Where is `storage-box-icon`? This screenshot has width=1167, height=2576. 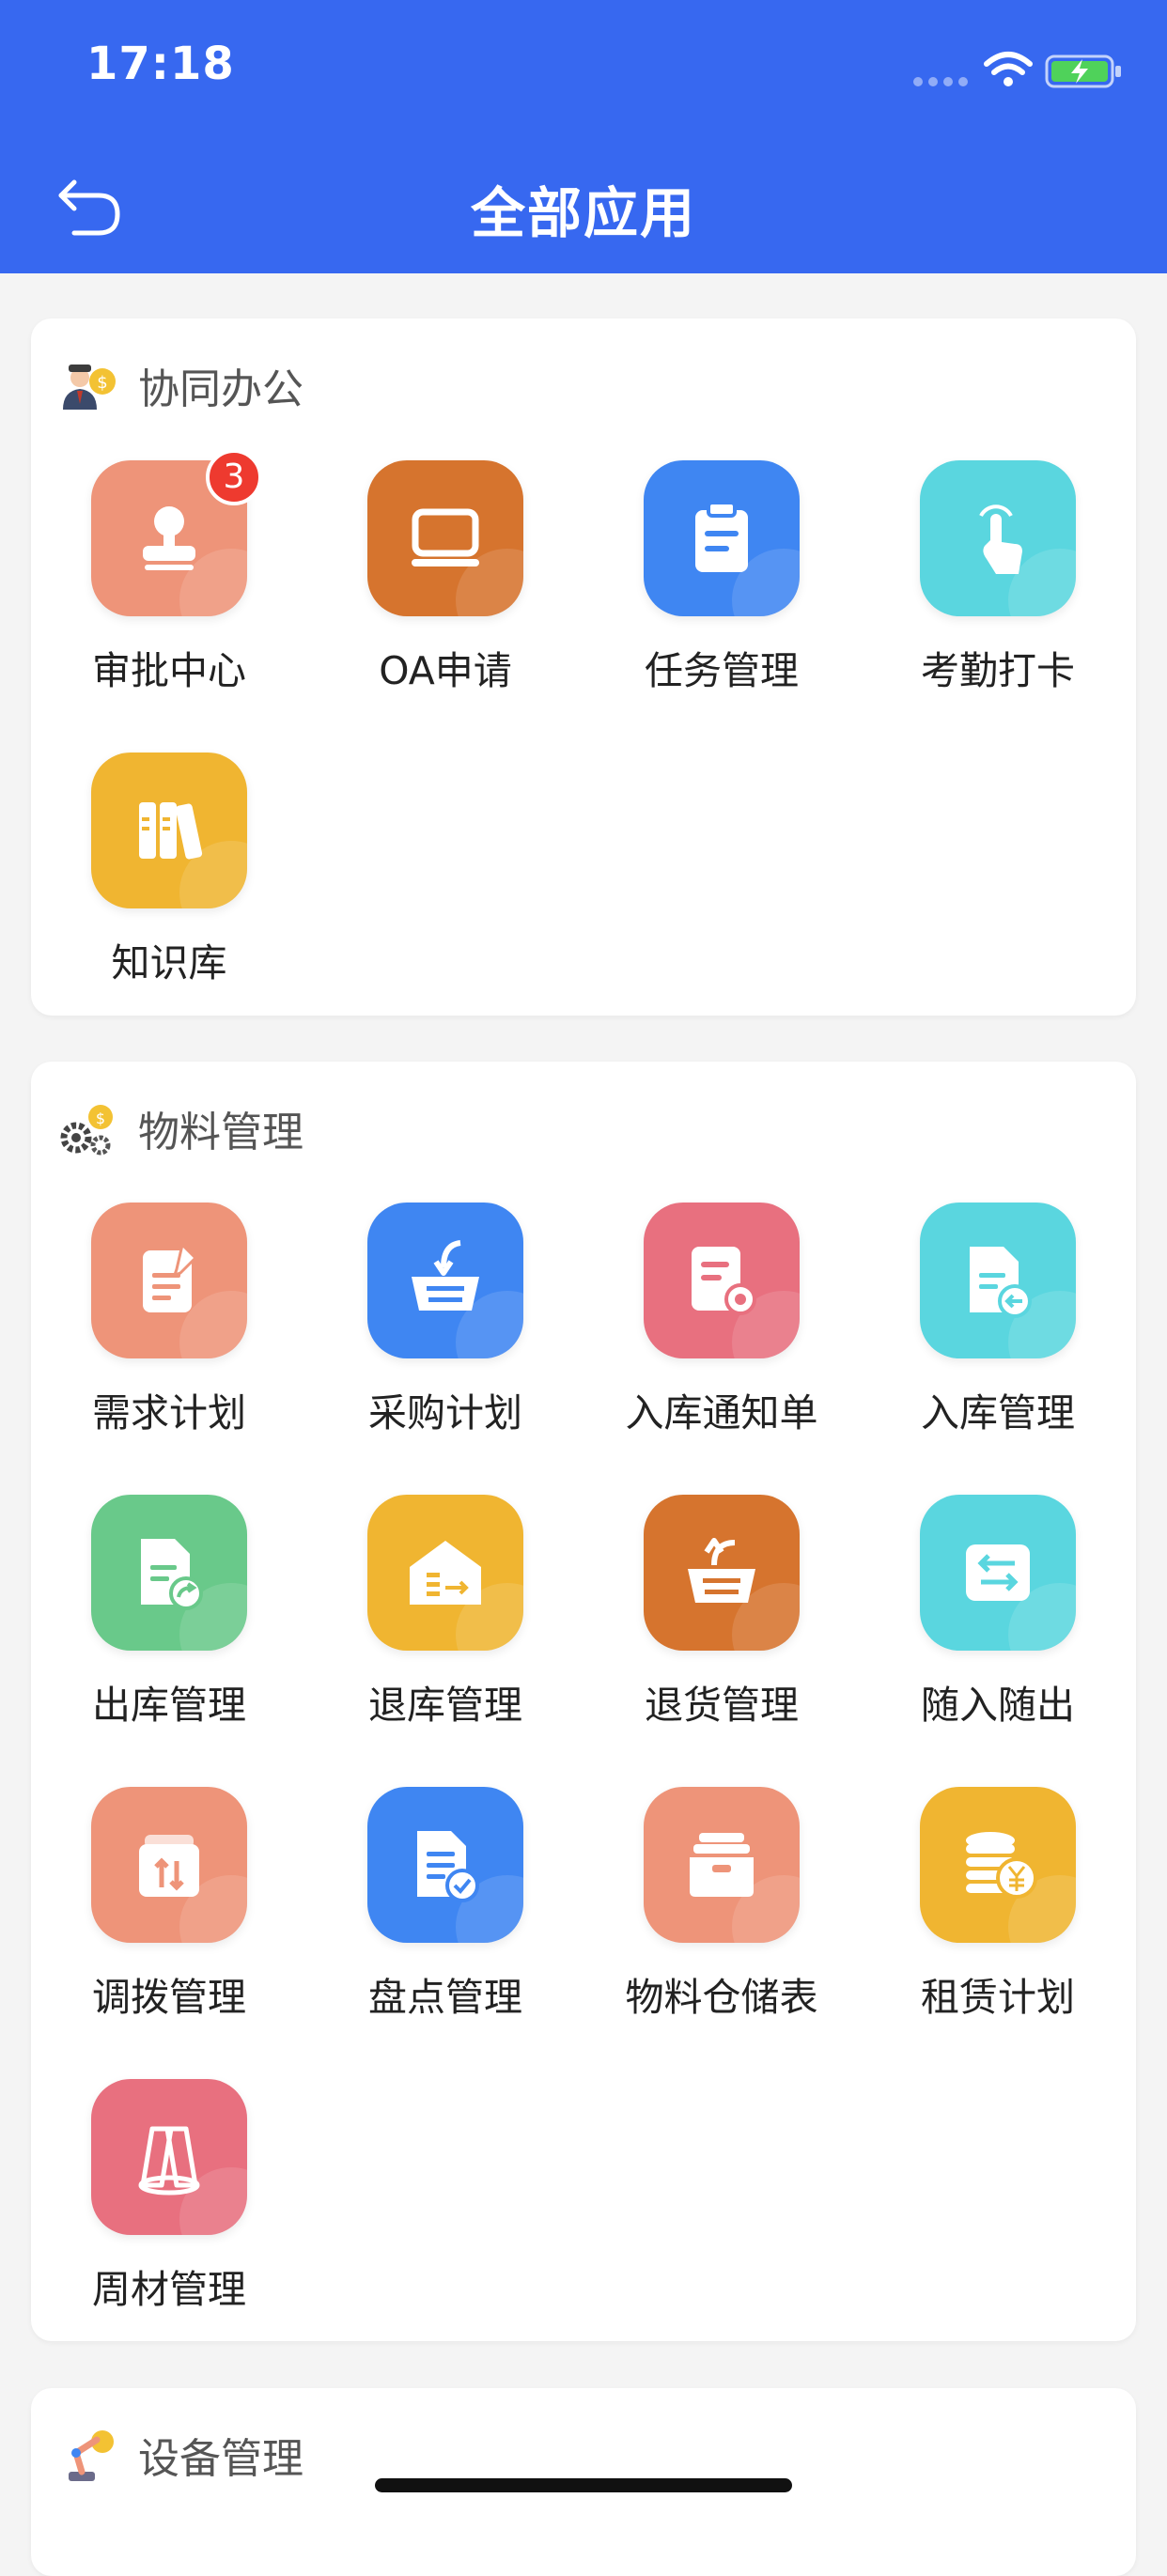
storage-box-icon is located at coordinates (722, 1865).